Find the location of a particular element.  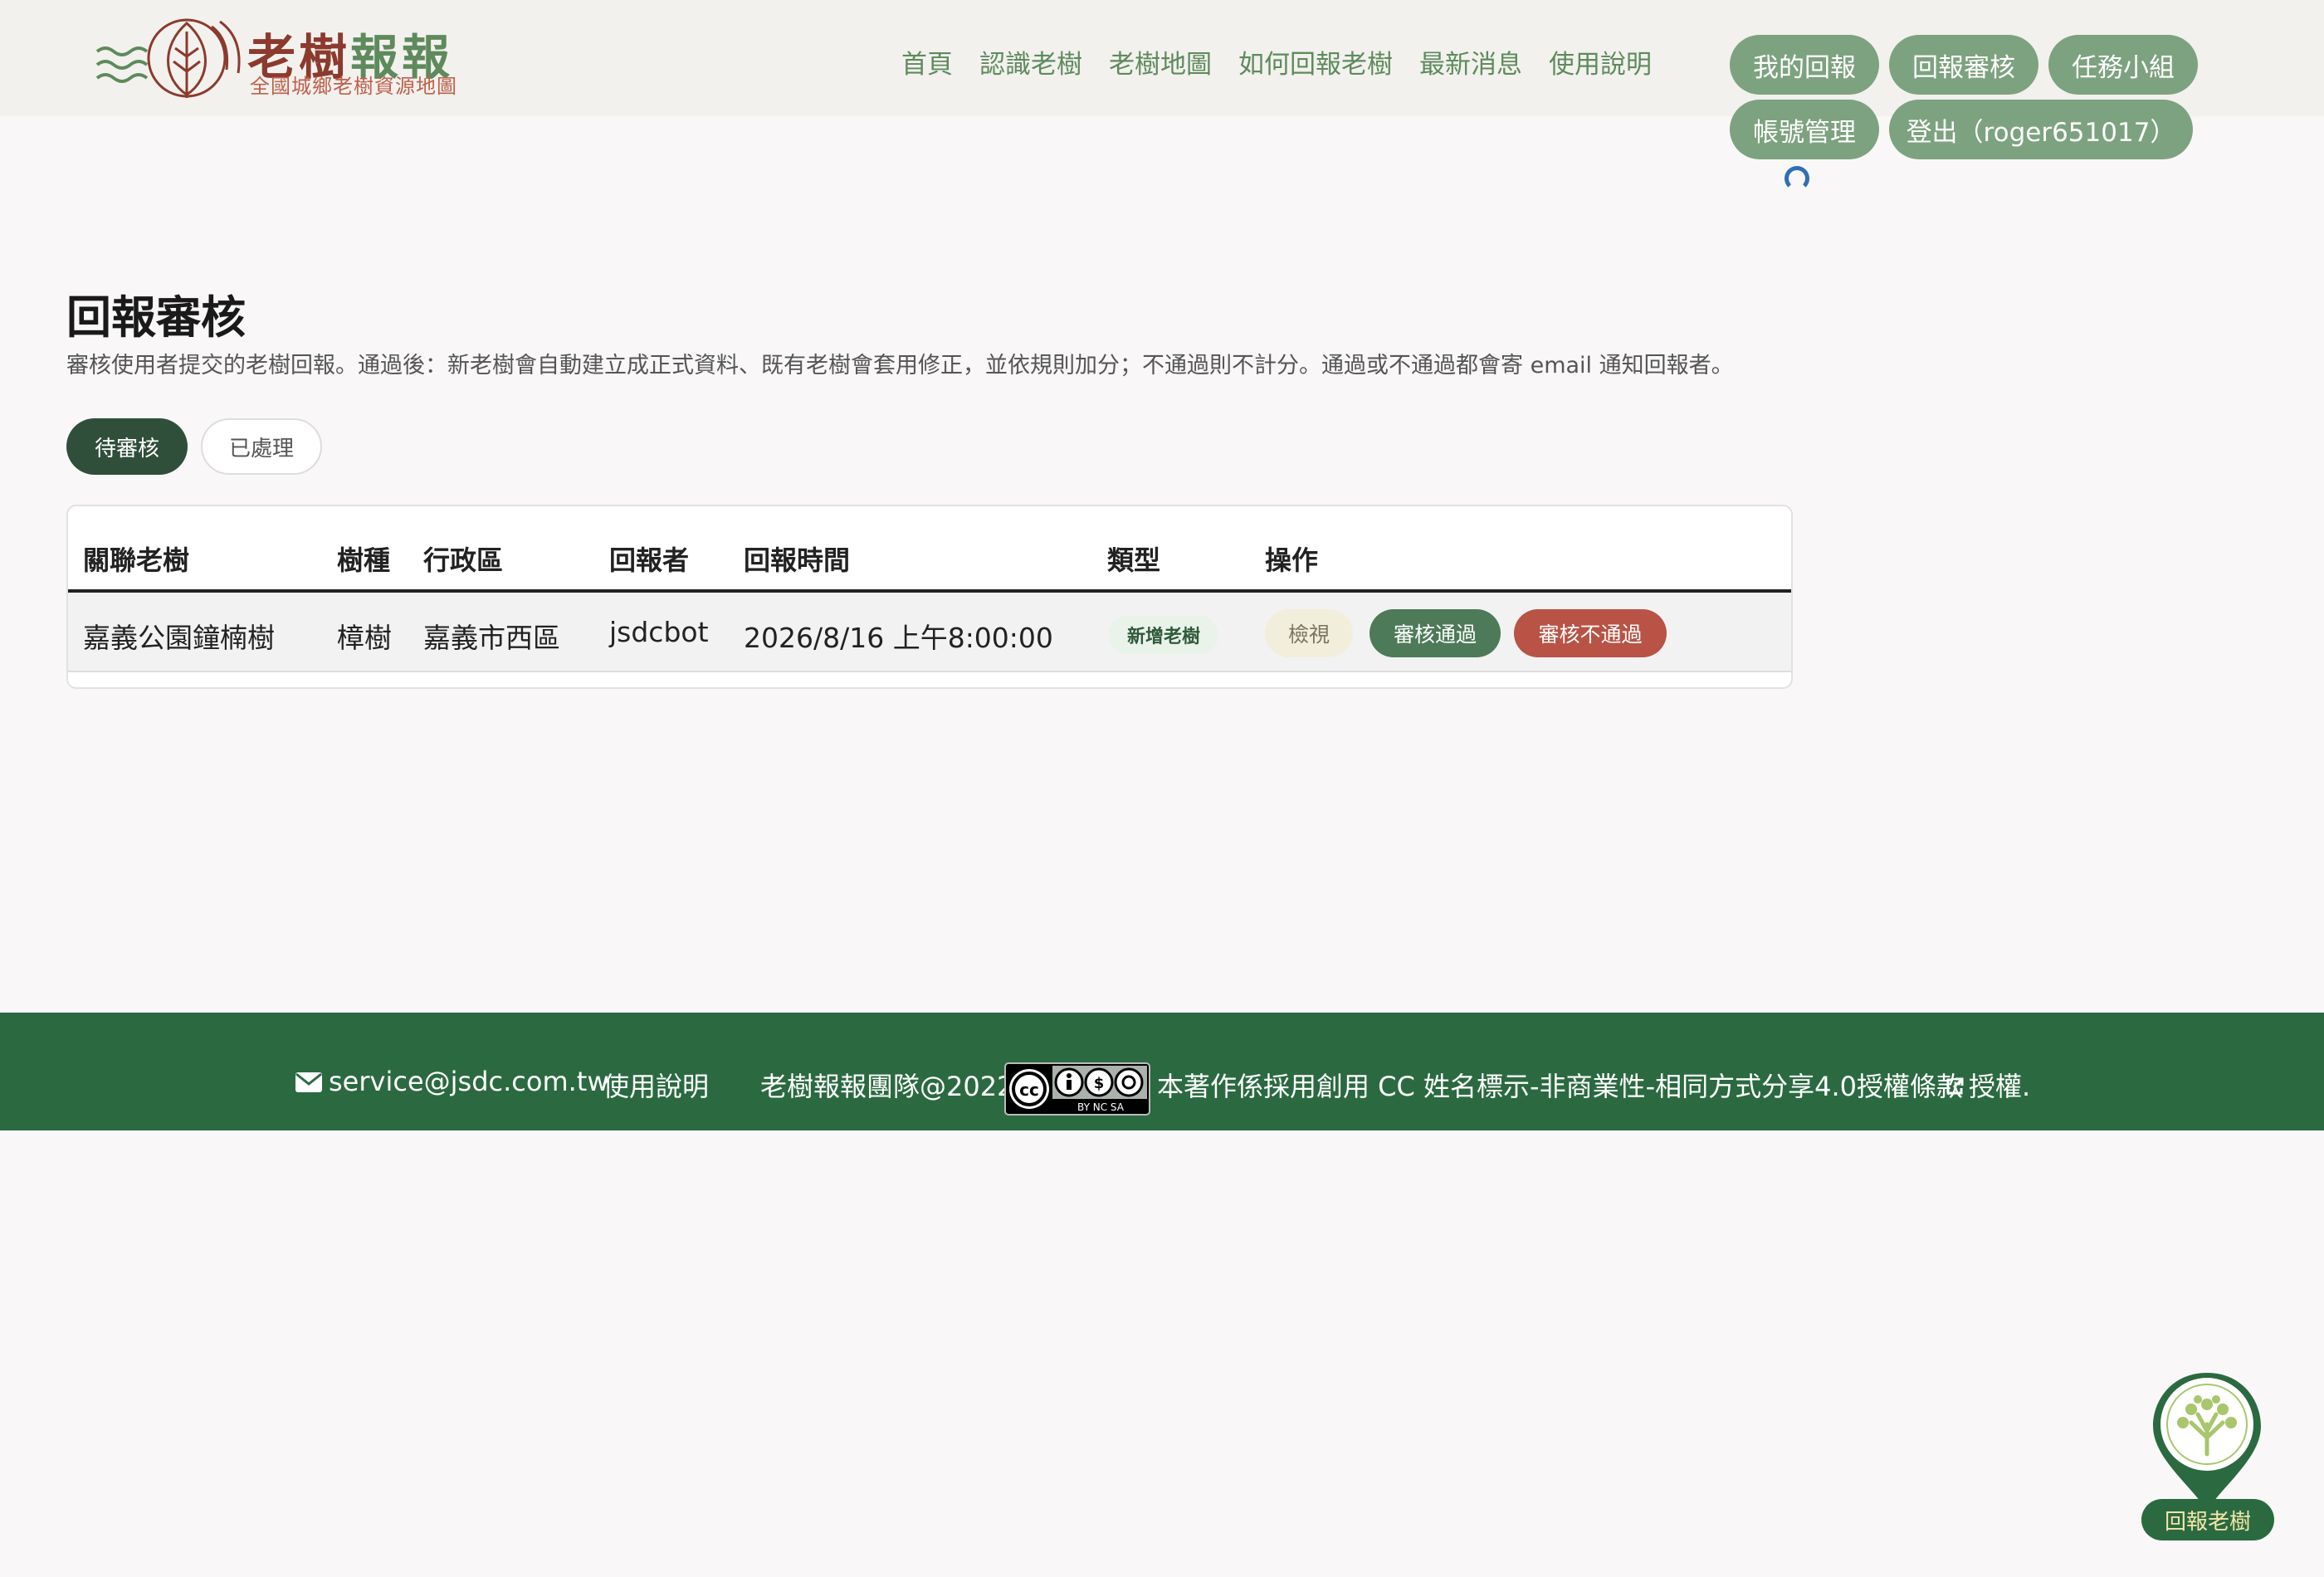

main-nav: 首頁 認識老樹 老樹地圖 如何回報老樹 最新消息 使用說明 is located at coordinates (1276, 62).